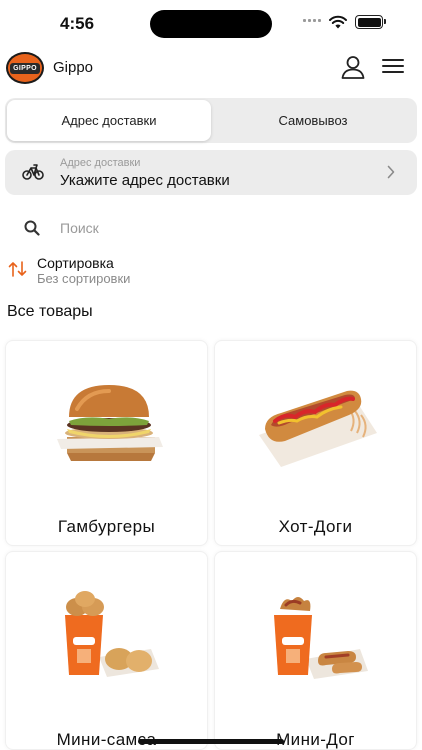 Image resolution: width=422 pixels, height=750 pixels. Describe the element at coordinates (75, 263) in the screenshot. I see `sort-title: Сортировка` at that location.